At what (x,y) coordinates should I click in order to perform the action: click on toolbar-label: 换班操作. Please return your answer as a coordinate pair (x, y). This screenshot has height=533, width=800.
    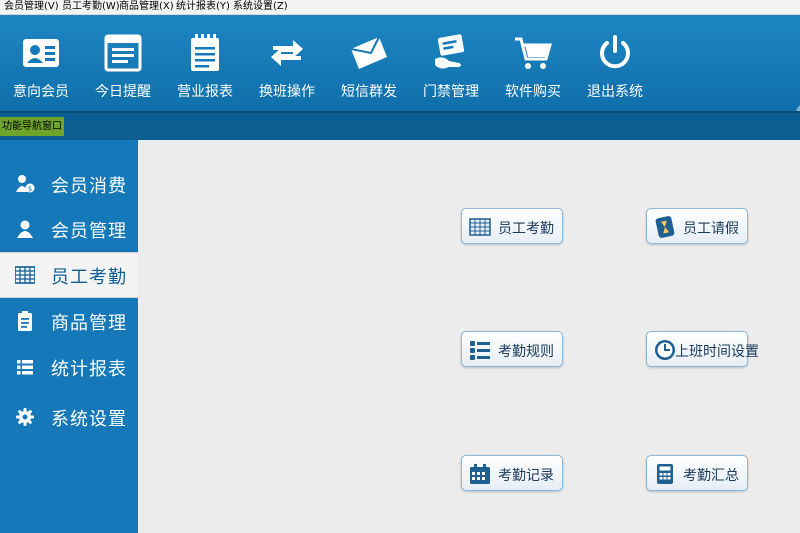
    Looking at the image, I should click on (287, 92).